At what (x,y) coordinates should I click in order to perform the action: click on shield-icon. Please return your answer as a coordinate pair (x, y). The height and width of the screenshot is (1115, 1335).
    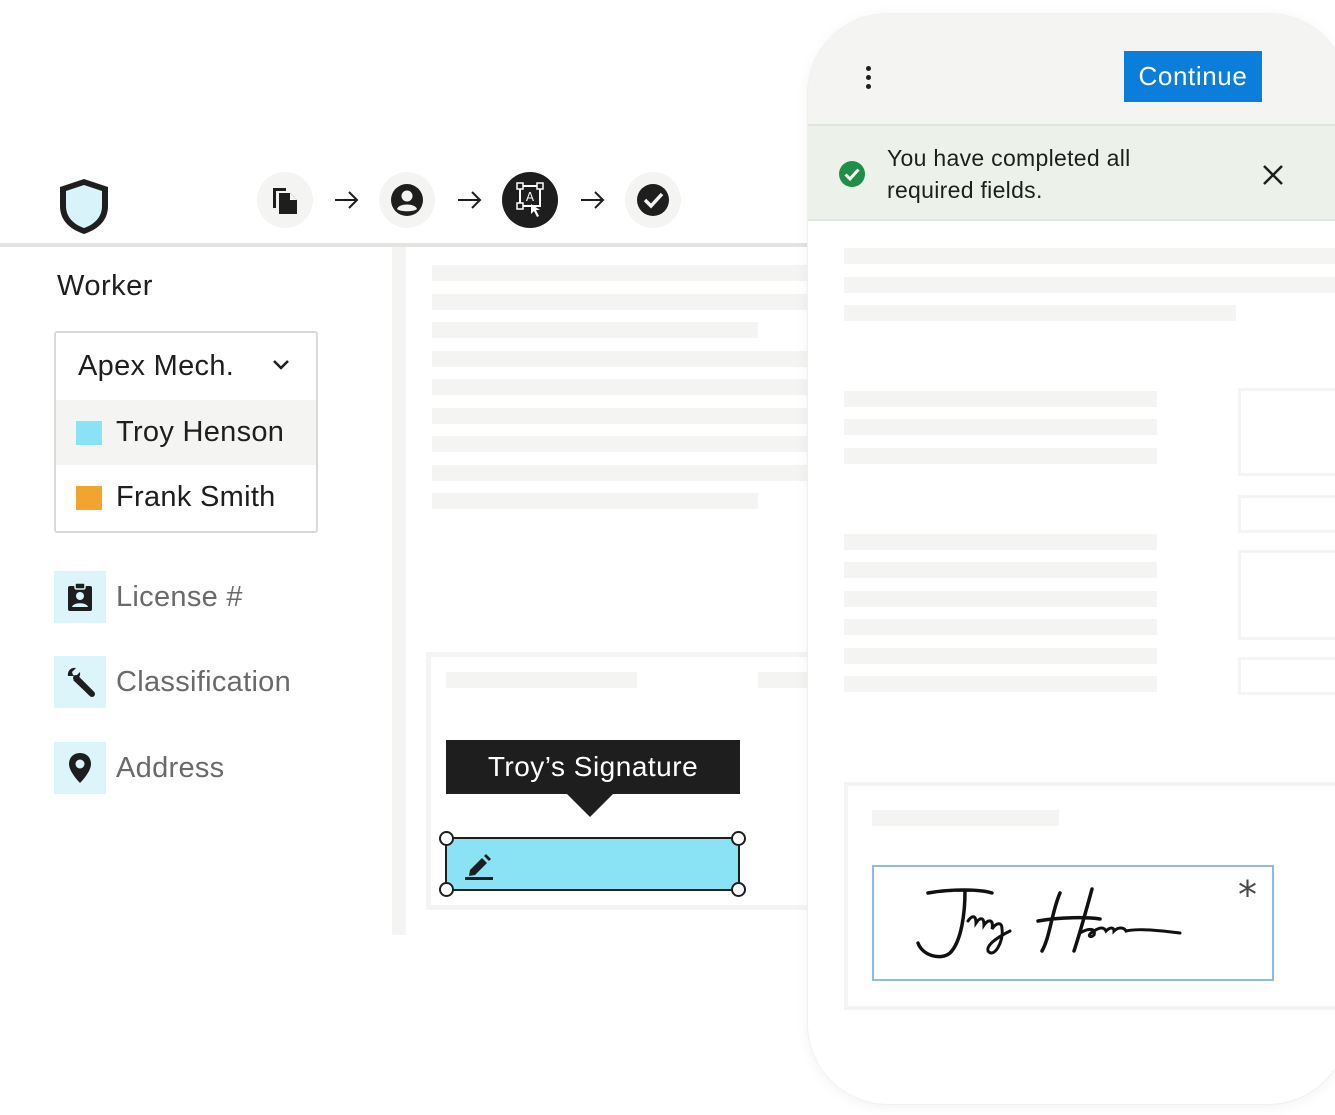
    Looking at the image, I should click on (84, 206).